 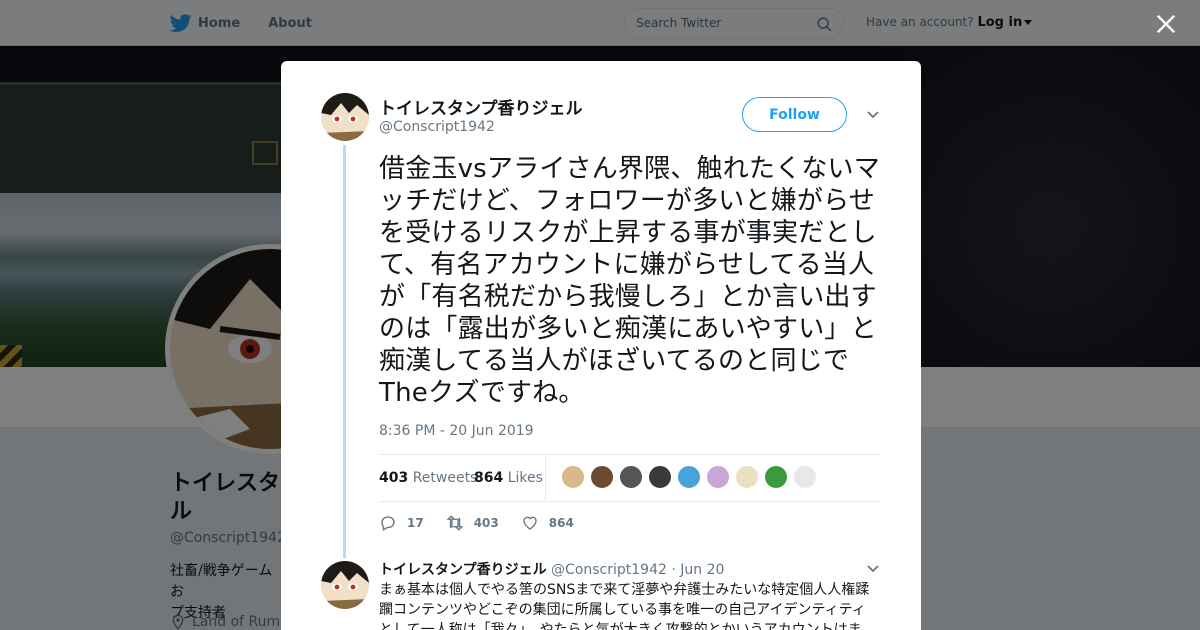 I want to click on likes-stat: 864 Likes, so click(x=508, y=478).